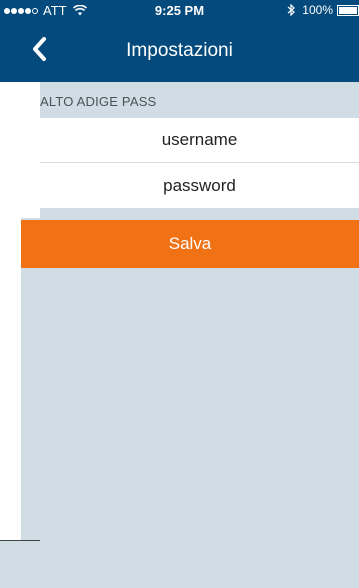  I want to click on username-field, so click(199, 140).